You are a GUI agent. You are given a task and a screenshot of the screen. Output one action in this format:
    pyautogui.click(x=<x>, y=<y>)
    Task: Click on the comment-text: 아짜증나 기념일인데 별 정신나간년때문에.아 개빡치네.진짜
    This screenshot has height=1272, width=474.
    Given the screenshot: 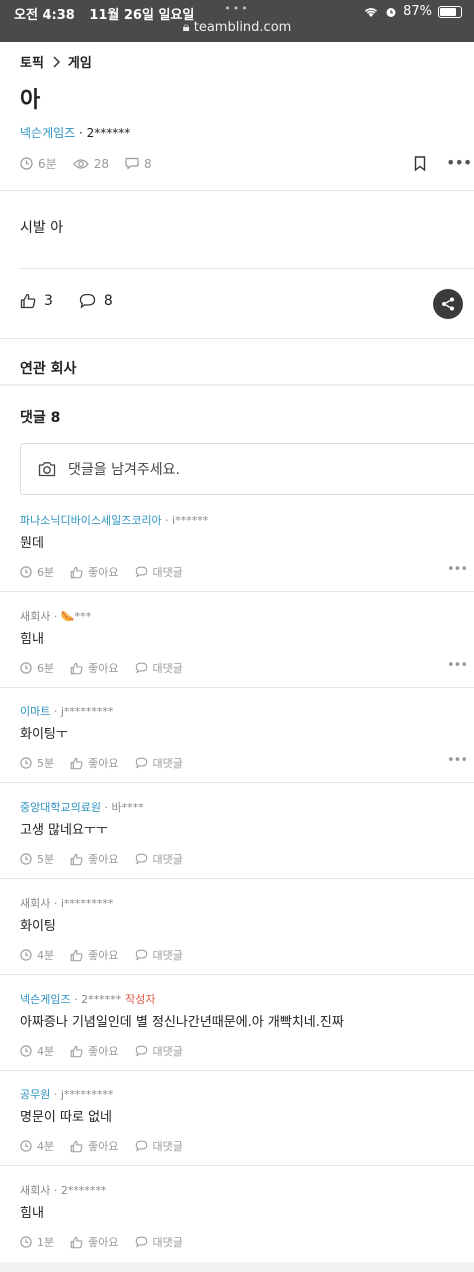 What is the action you would take?
    pyautogui.click(x=182, y=1022)
    